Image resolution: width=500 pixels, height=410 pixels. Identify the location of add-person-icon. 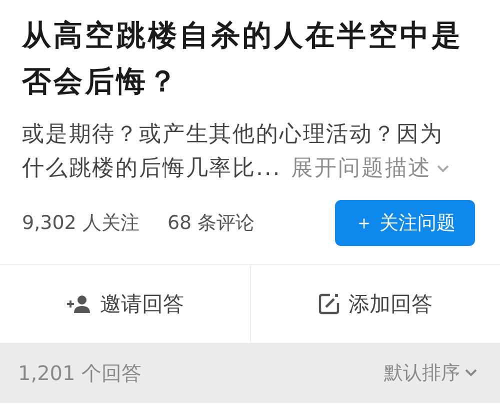
(79, 304).